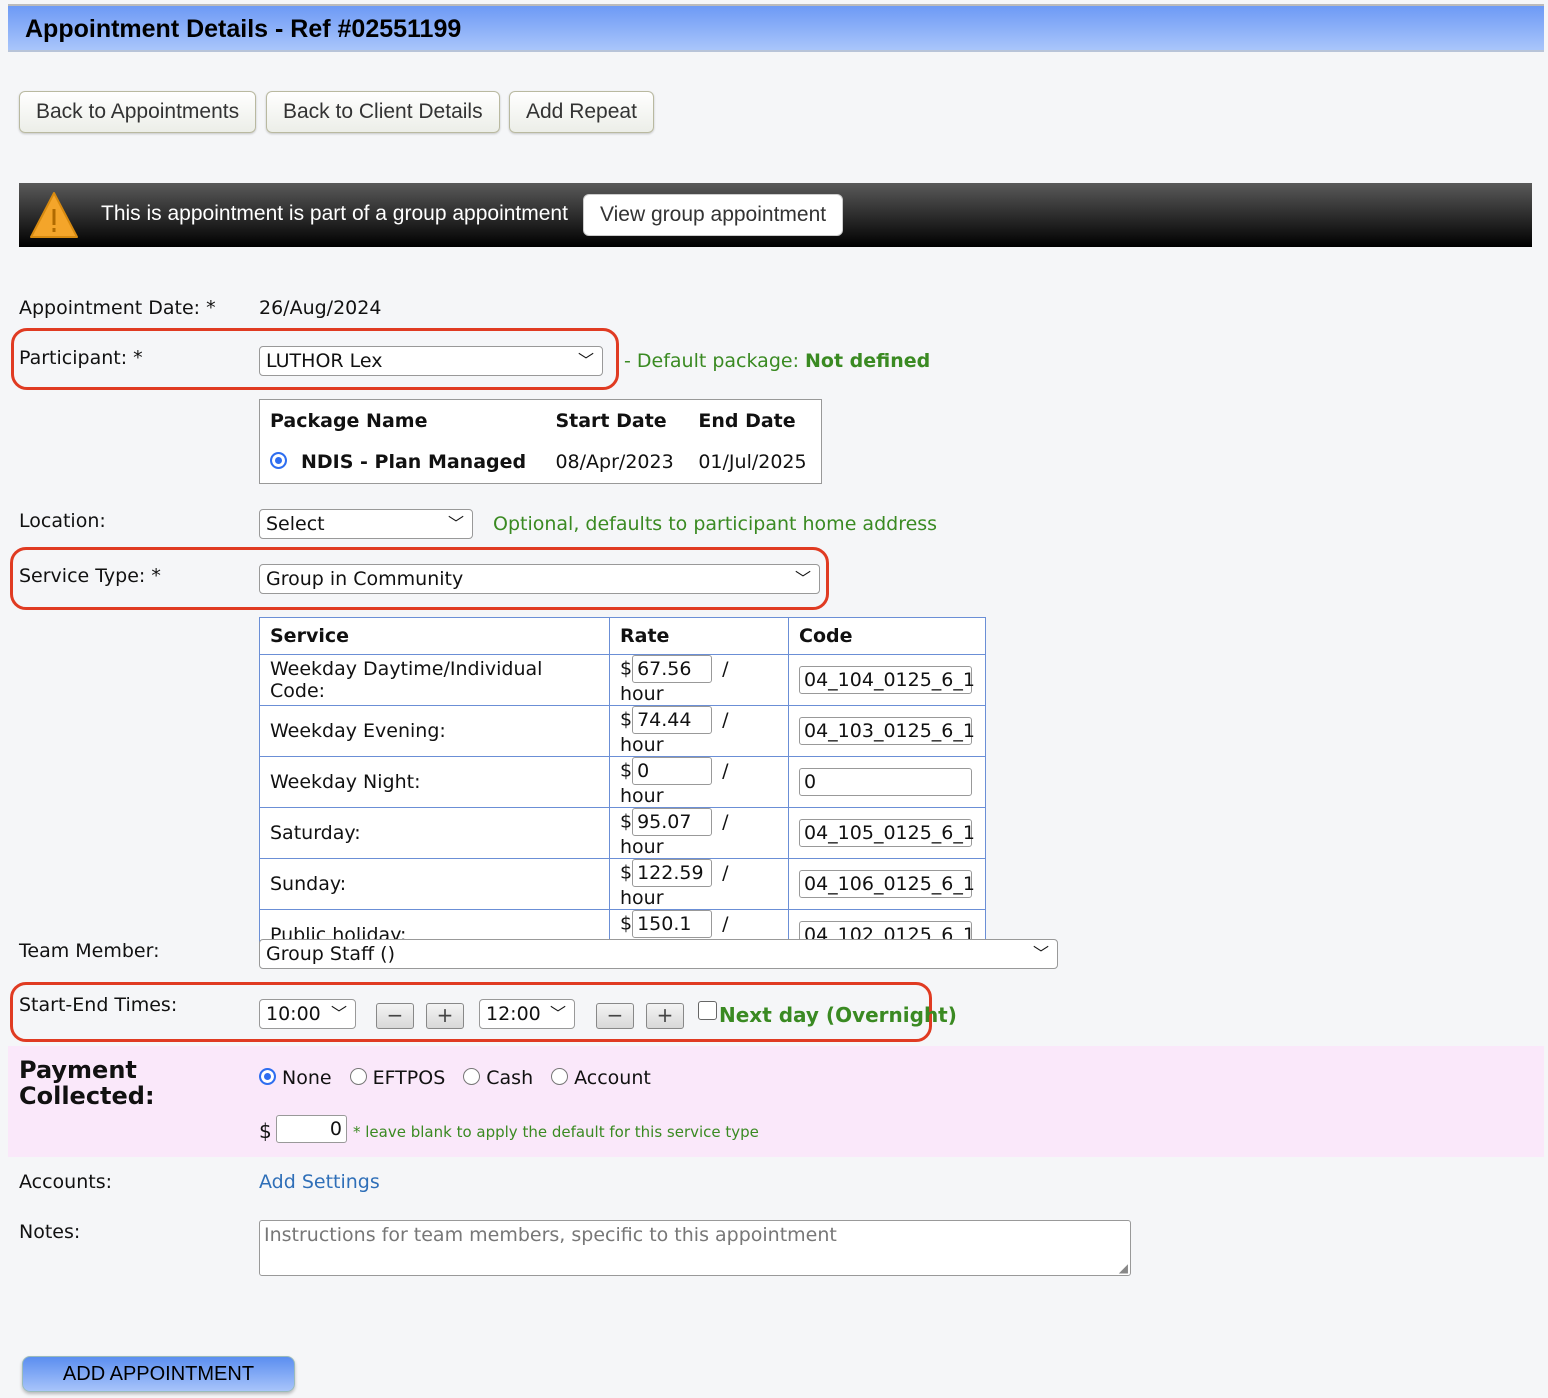 The image size is (1548, 1398). I want to click on add-settings-link: Add Settings, so click(319, 1182).